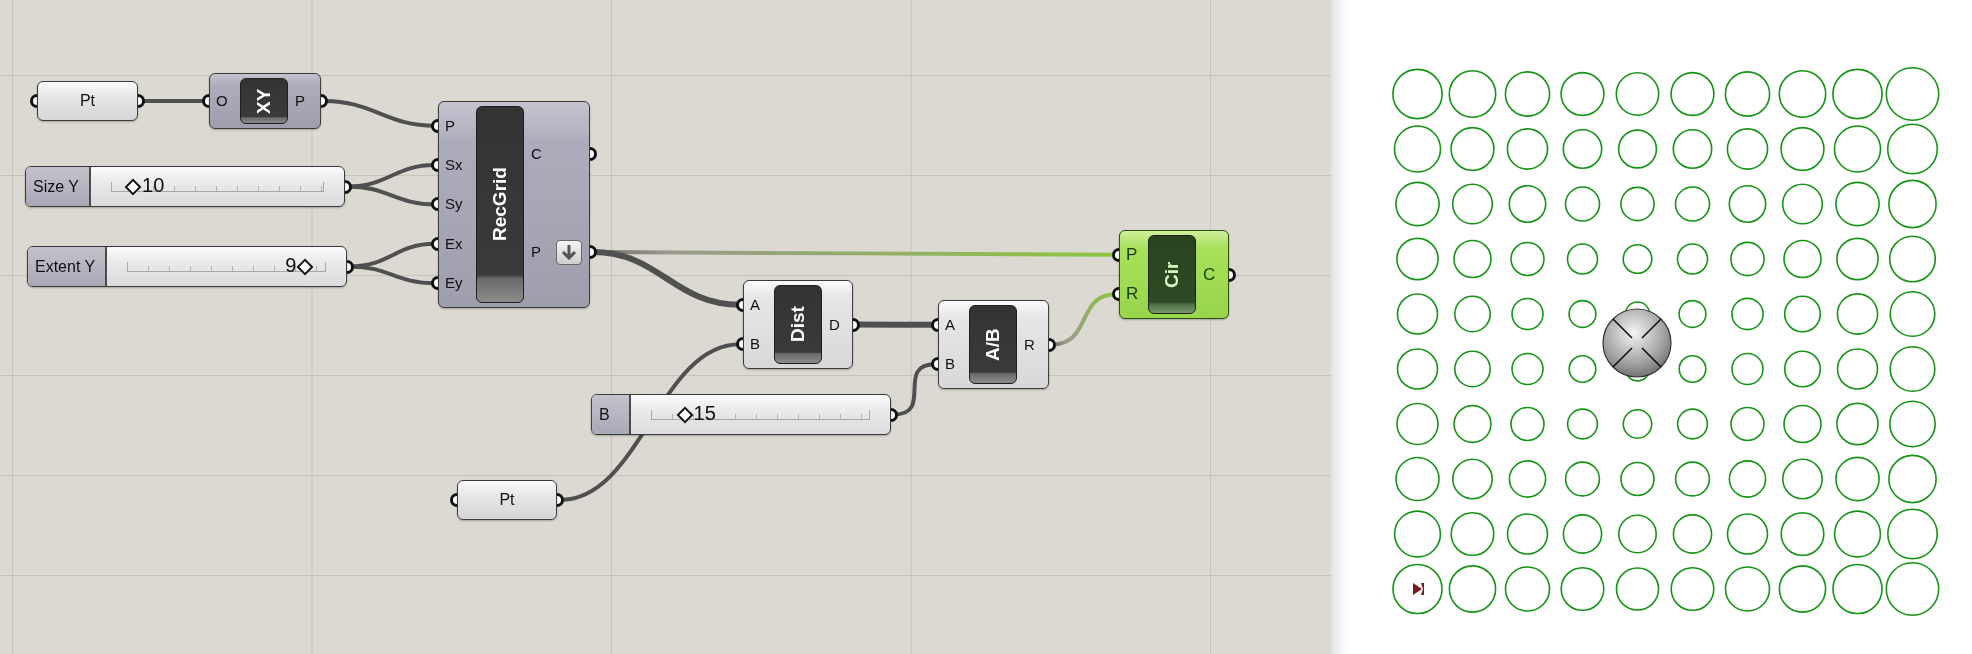  I want to click on flatten-button, so click(569, 252).